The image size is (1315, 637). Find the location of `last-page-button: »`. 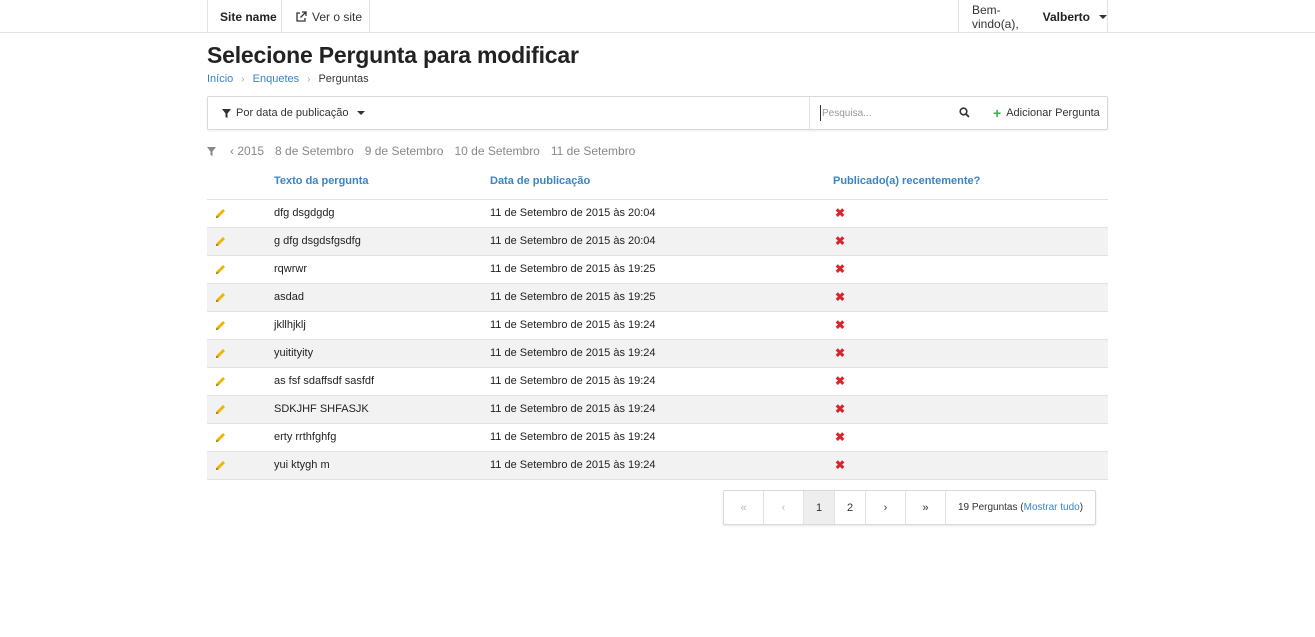

last-page-button: » is located at coordinates (926, 507).